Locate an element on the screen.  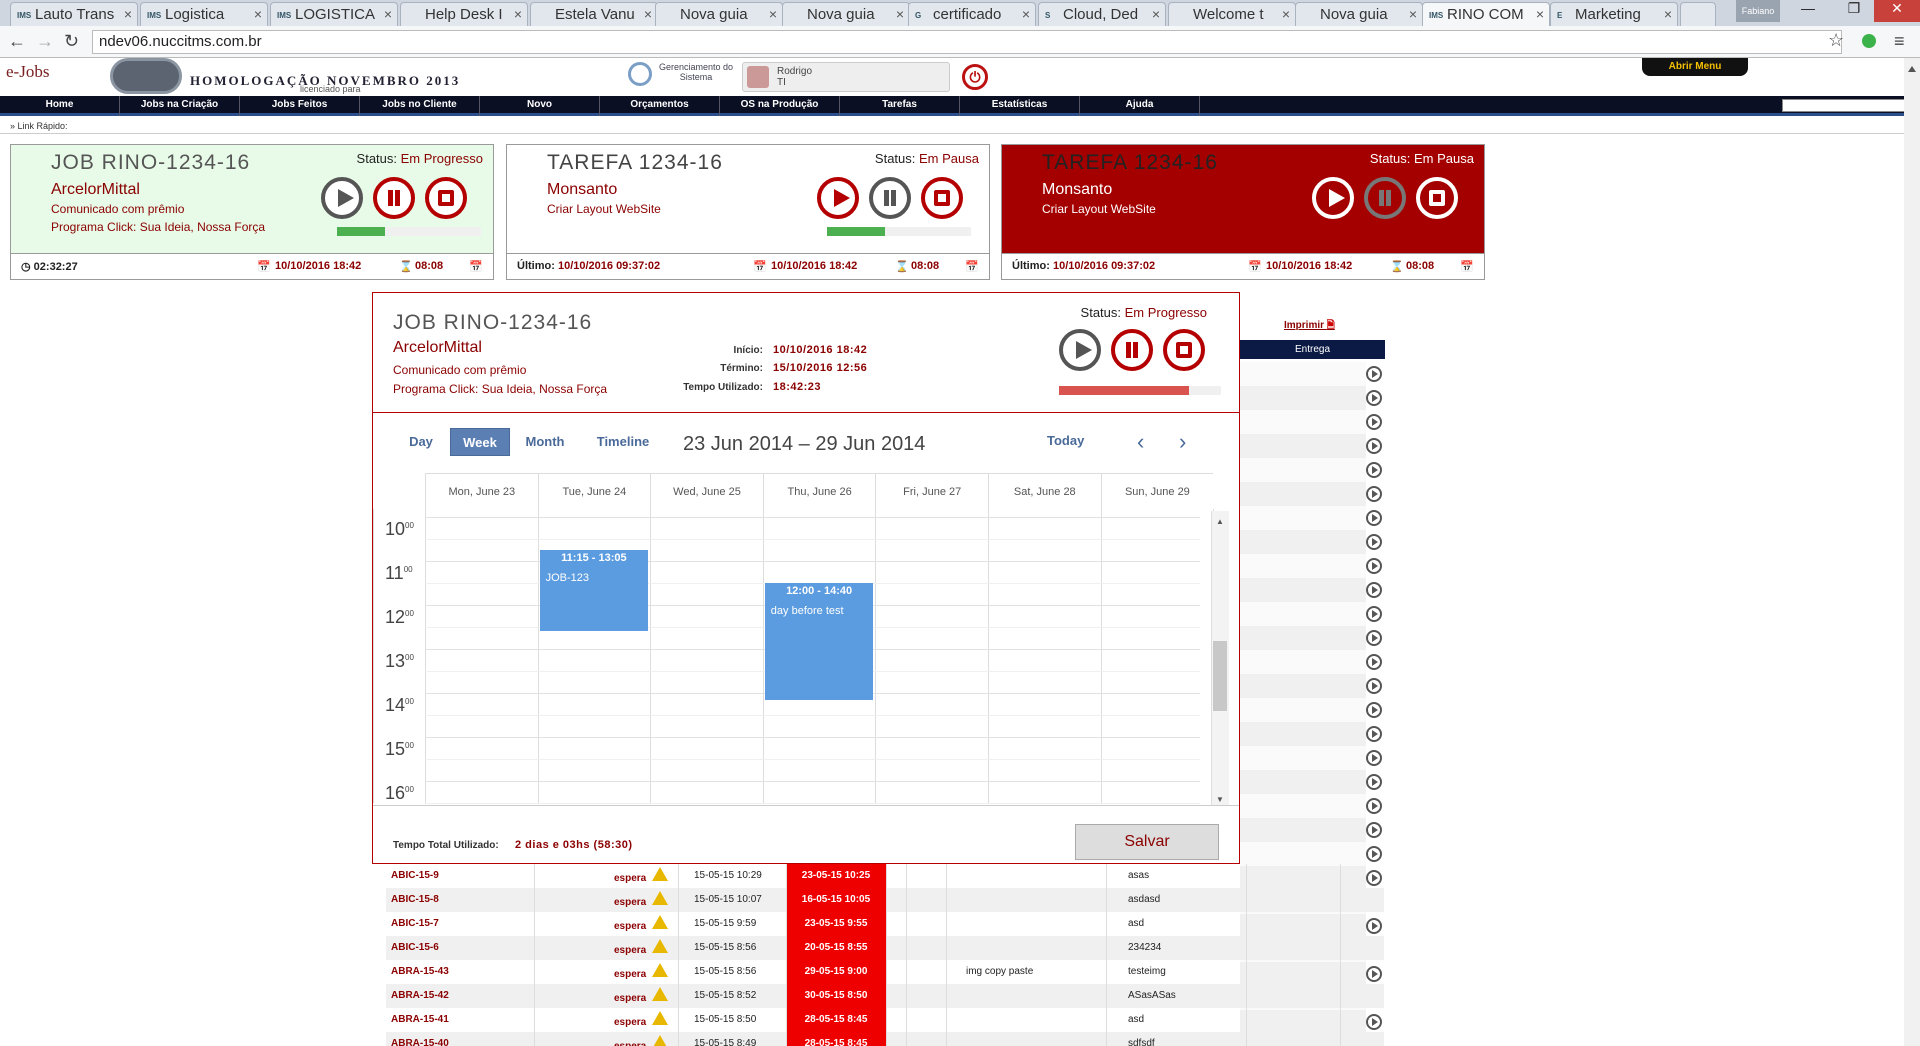
day-header: Sat, June 28 is located at coordinates (1044, 491).